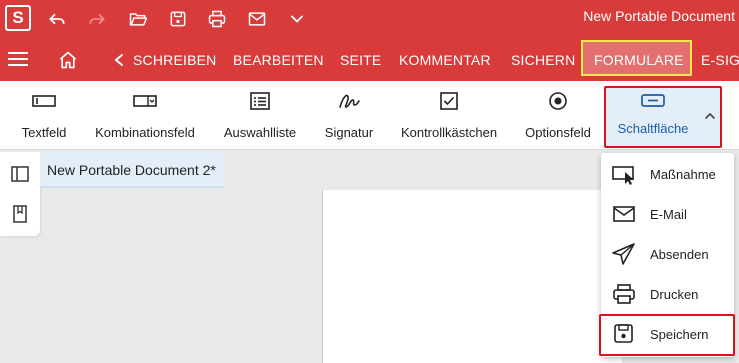  What do you see at coordinates (624, 254) in the screenshot?
I see `send-icon` at bounding box center [624, 254].